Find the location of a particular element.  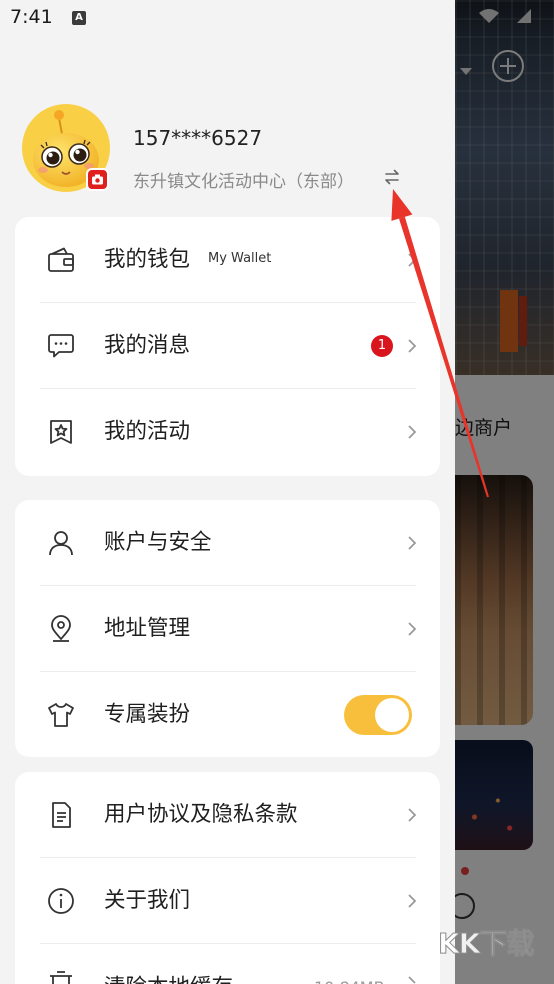

menu-item-user-agreement: 用户协议及隐私条款 is located at coordinates (227, 815).